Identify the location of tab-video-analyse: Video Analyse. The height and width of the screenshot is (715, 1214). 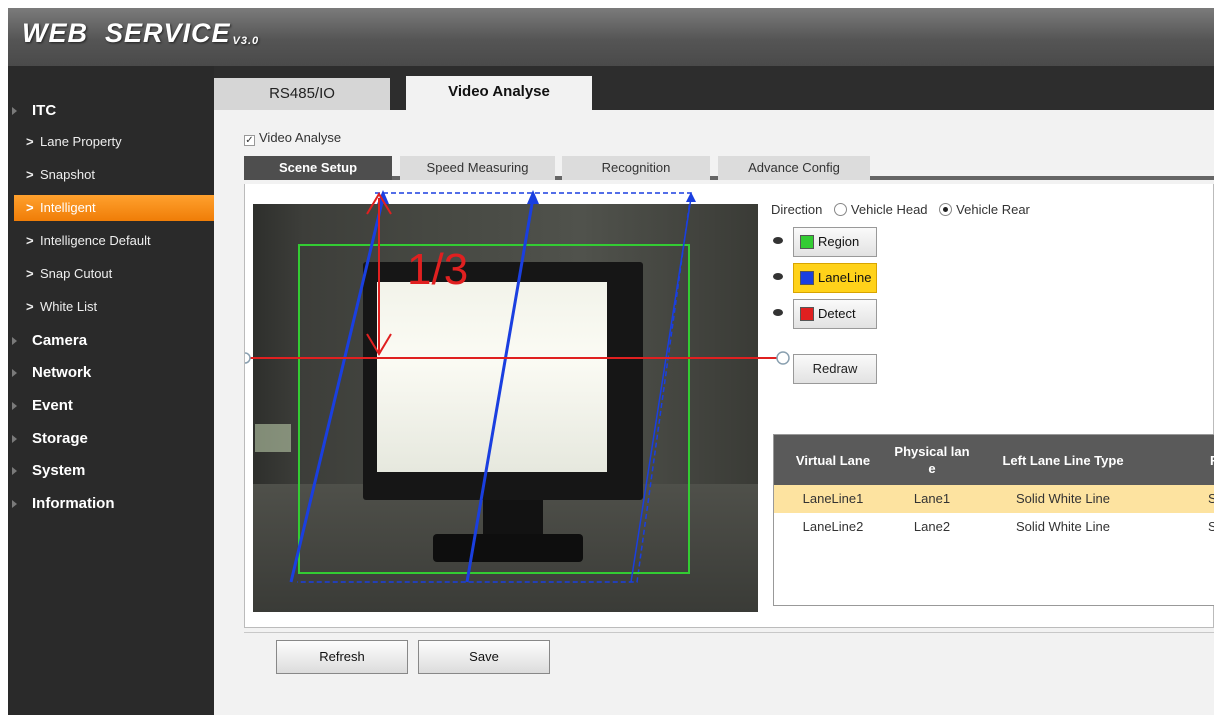
(499, 93).